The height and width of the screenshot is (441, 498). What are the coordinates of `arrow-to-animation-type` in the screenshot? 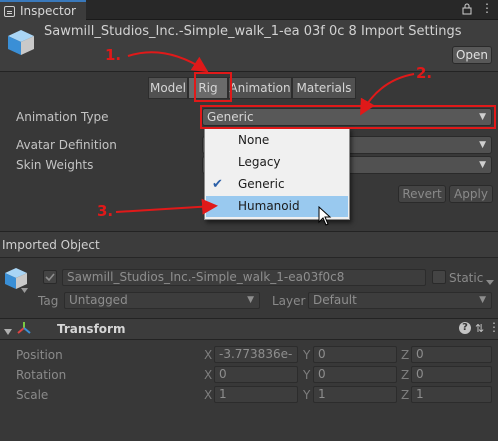 It's located at (387, 94).